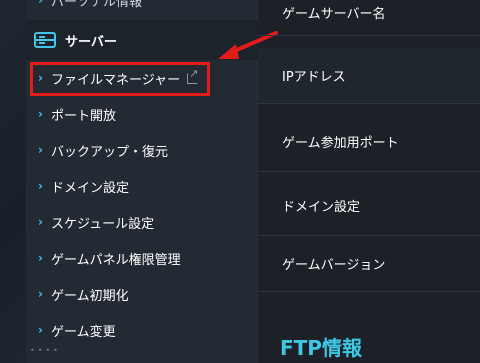 This screenshot has width=480, height=363. I want to click on sidebar-item-label: ゲーム変更, so click(83, 332).